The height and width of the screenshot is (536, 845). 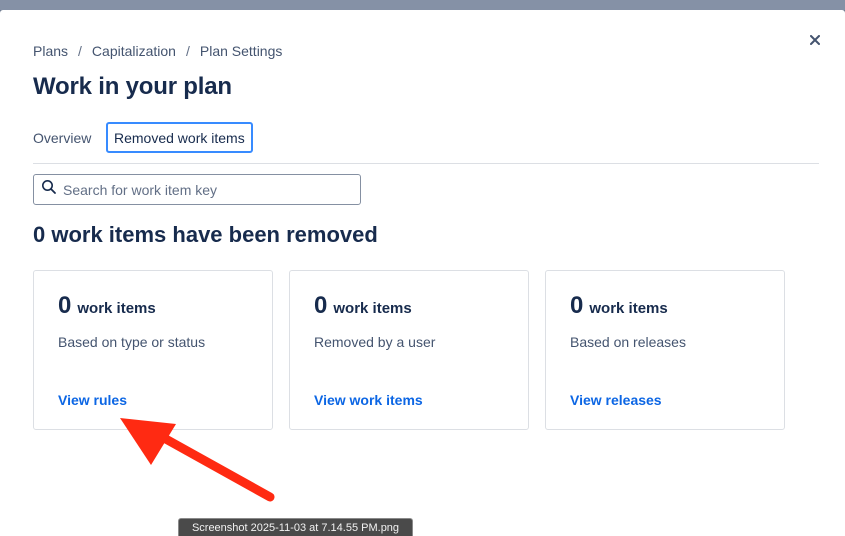 I want to click on view-releases-link: View releases, so click(x=616, y=400).